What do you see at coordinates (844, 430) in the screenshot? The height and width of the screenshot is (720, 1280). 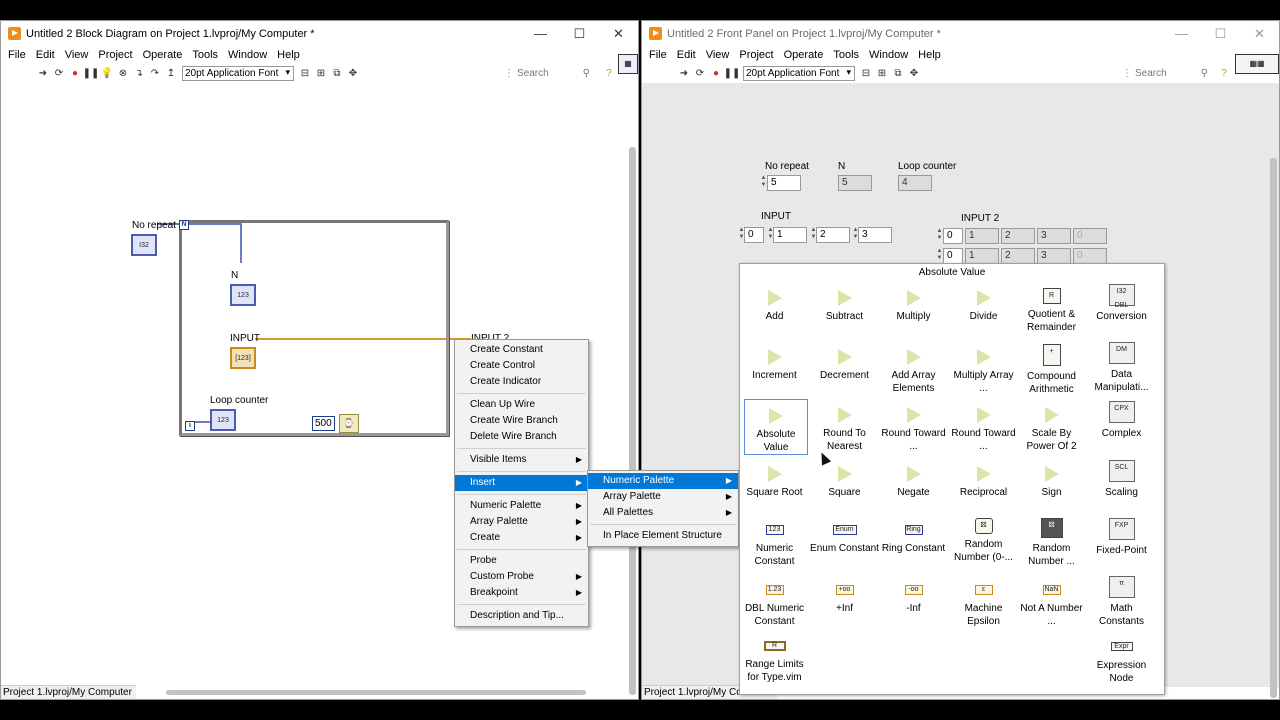 I see `palette-round-to-nearest: Round To Nearest` at bounding box center [844, 430].